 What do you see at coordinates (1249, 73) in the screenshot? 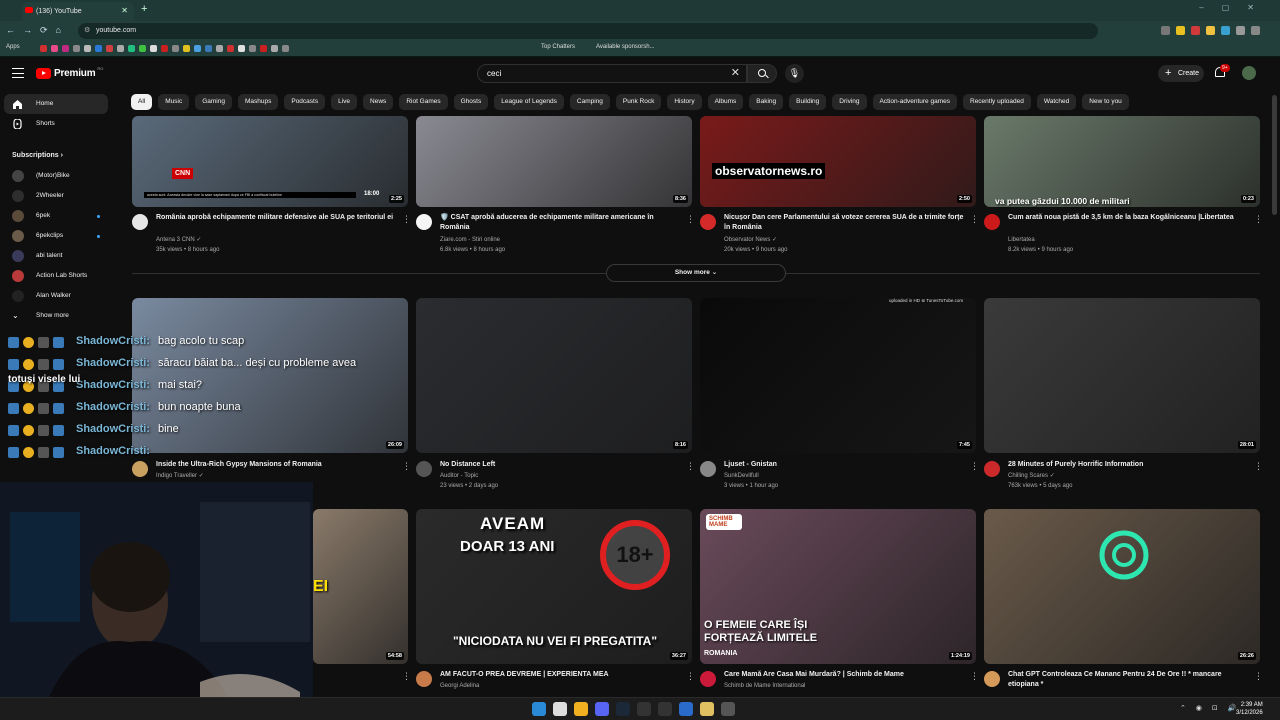
I see `account-avatar` at bounding box center [1249, 73].